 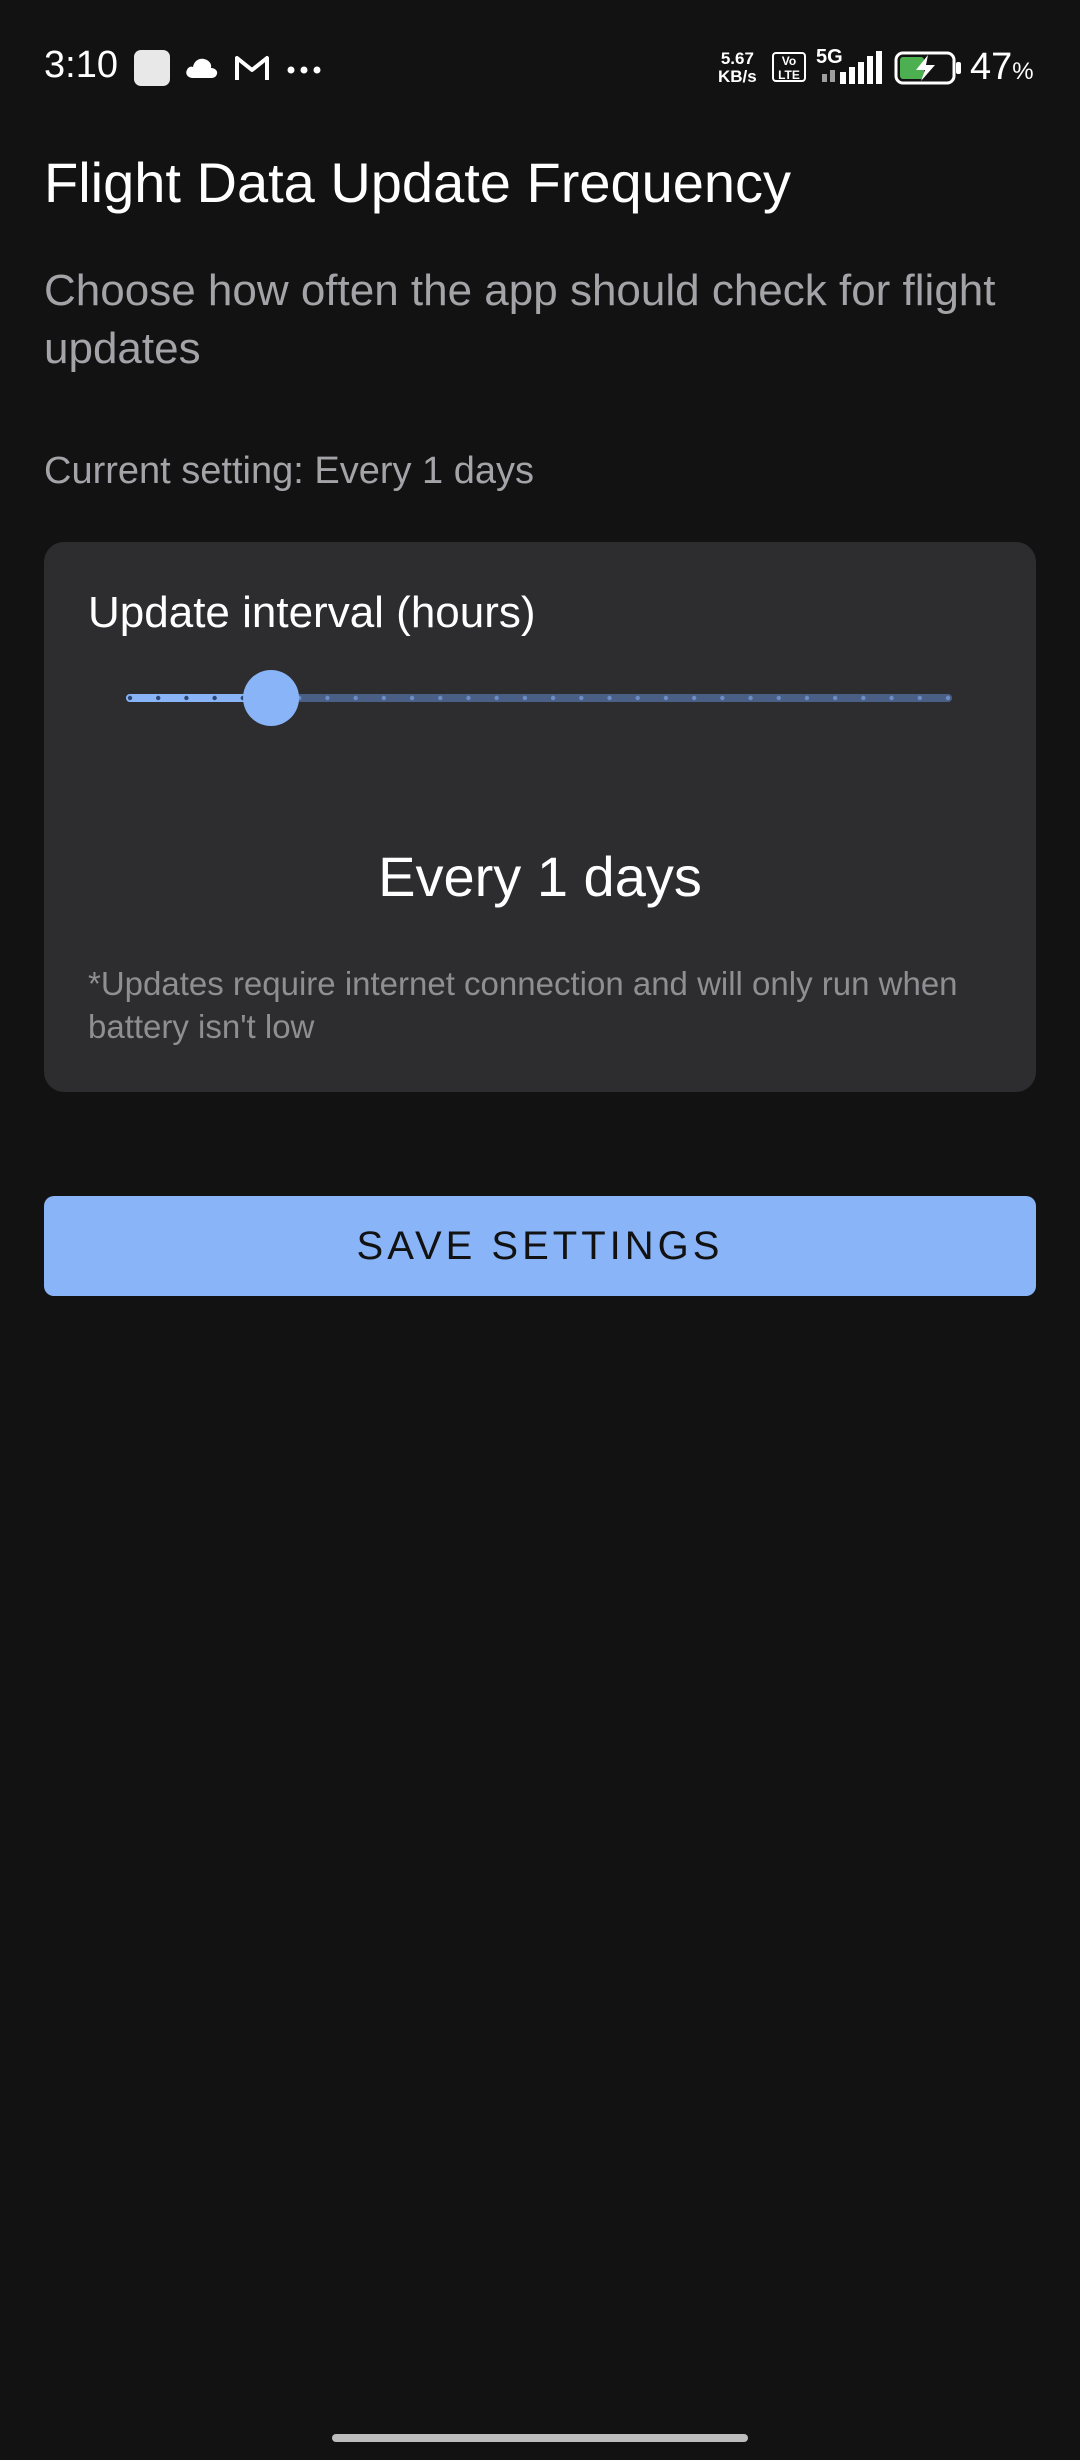 I want to click on battery-percent: 47%, so click(x=1002, y=67).